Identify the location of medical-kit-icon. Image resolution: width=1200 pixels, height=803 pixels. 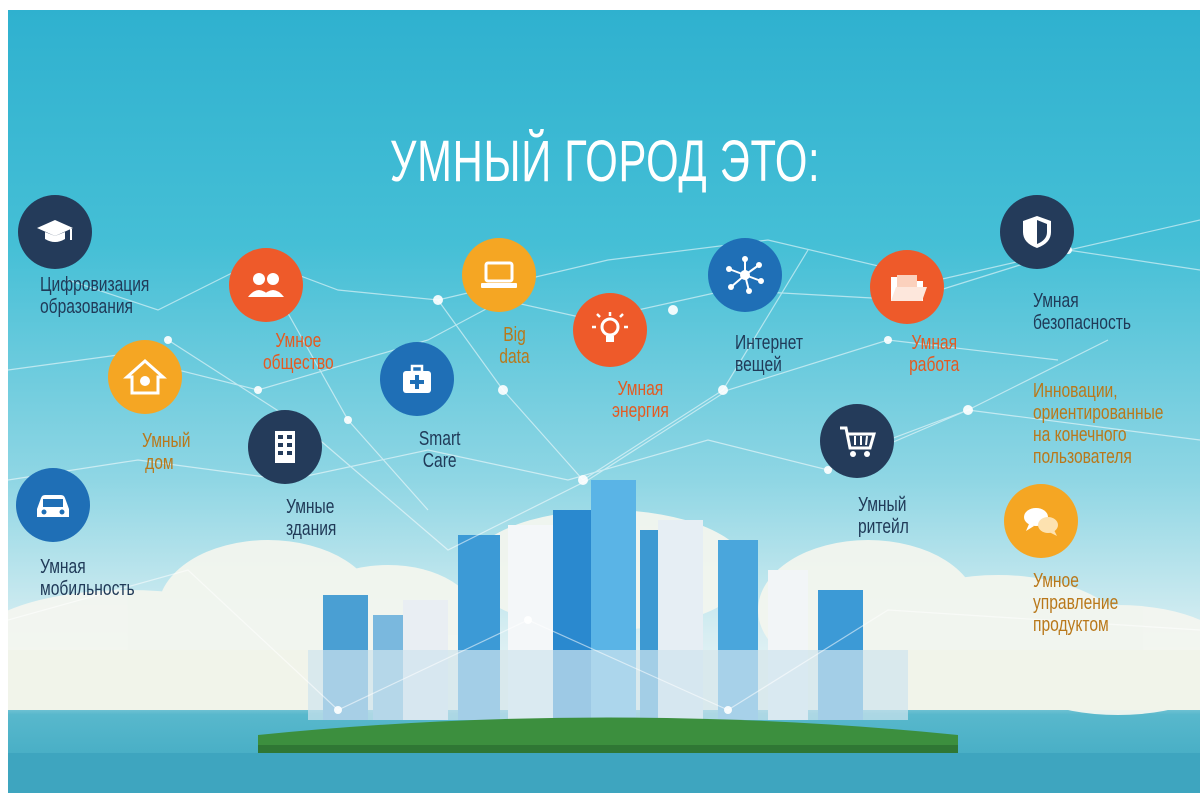
(417, 379).